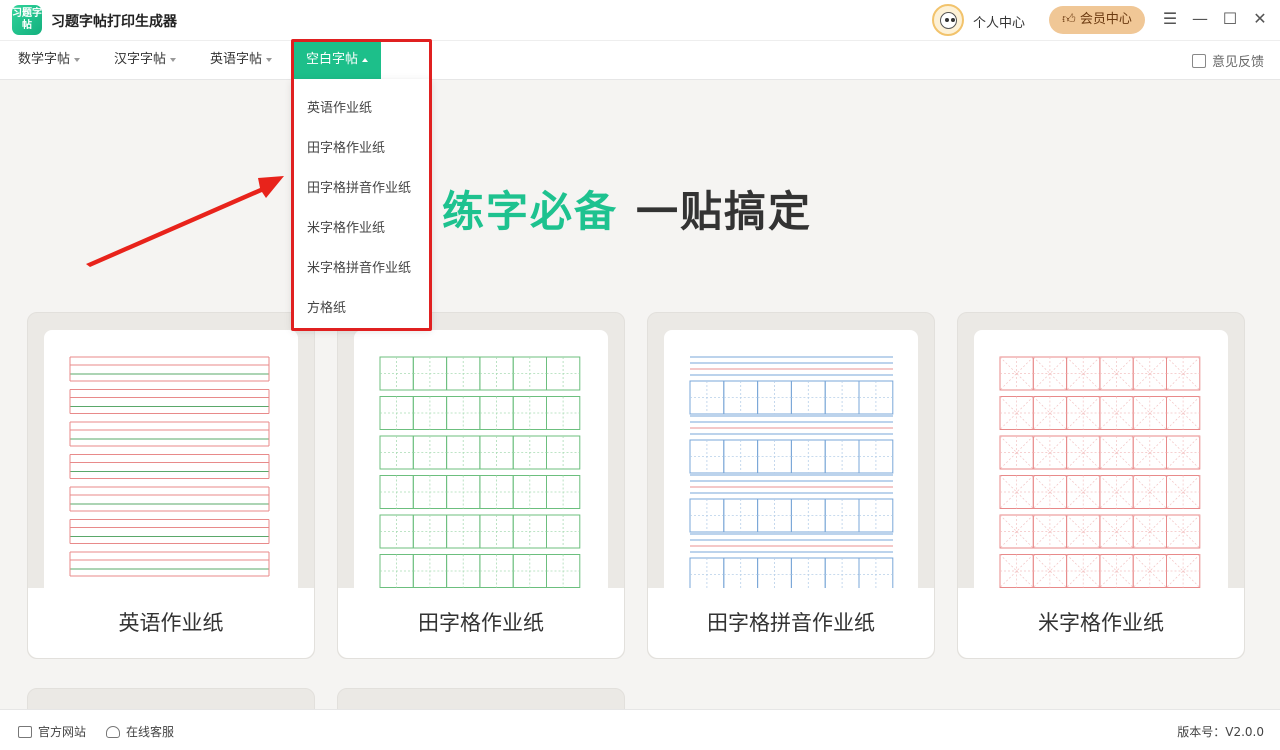 Image resolution: width=1280 pixels, height=750 pixels. Describe the element at coordinates (1071, 19) in the screenshot. I see `thumb-up-icon: 👍︎` at that location.